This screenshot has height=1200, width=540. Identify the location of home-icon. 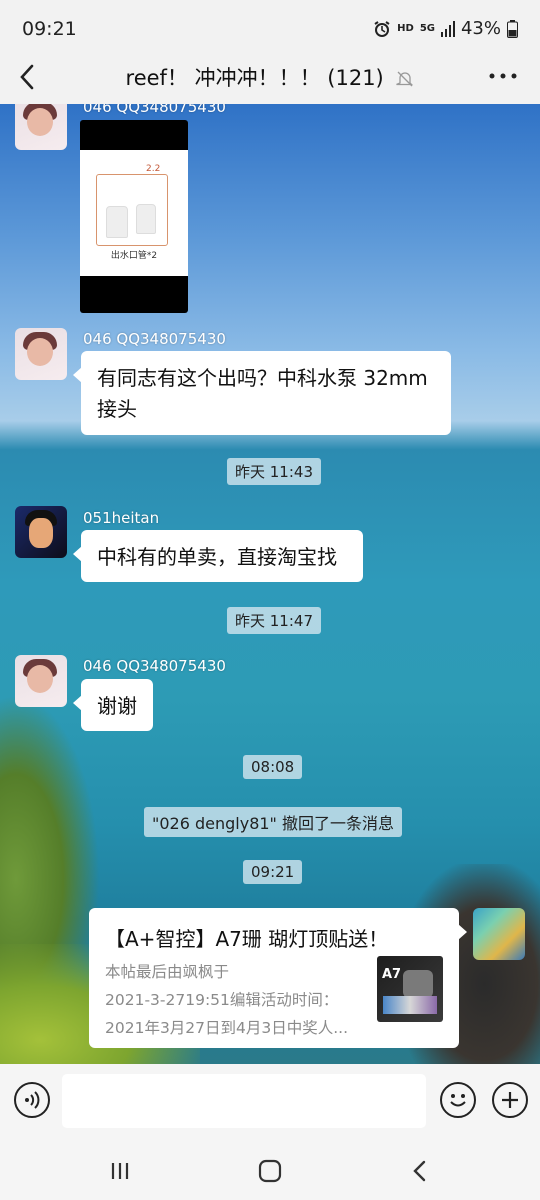
(270, 1171).